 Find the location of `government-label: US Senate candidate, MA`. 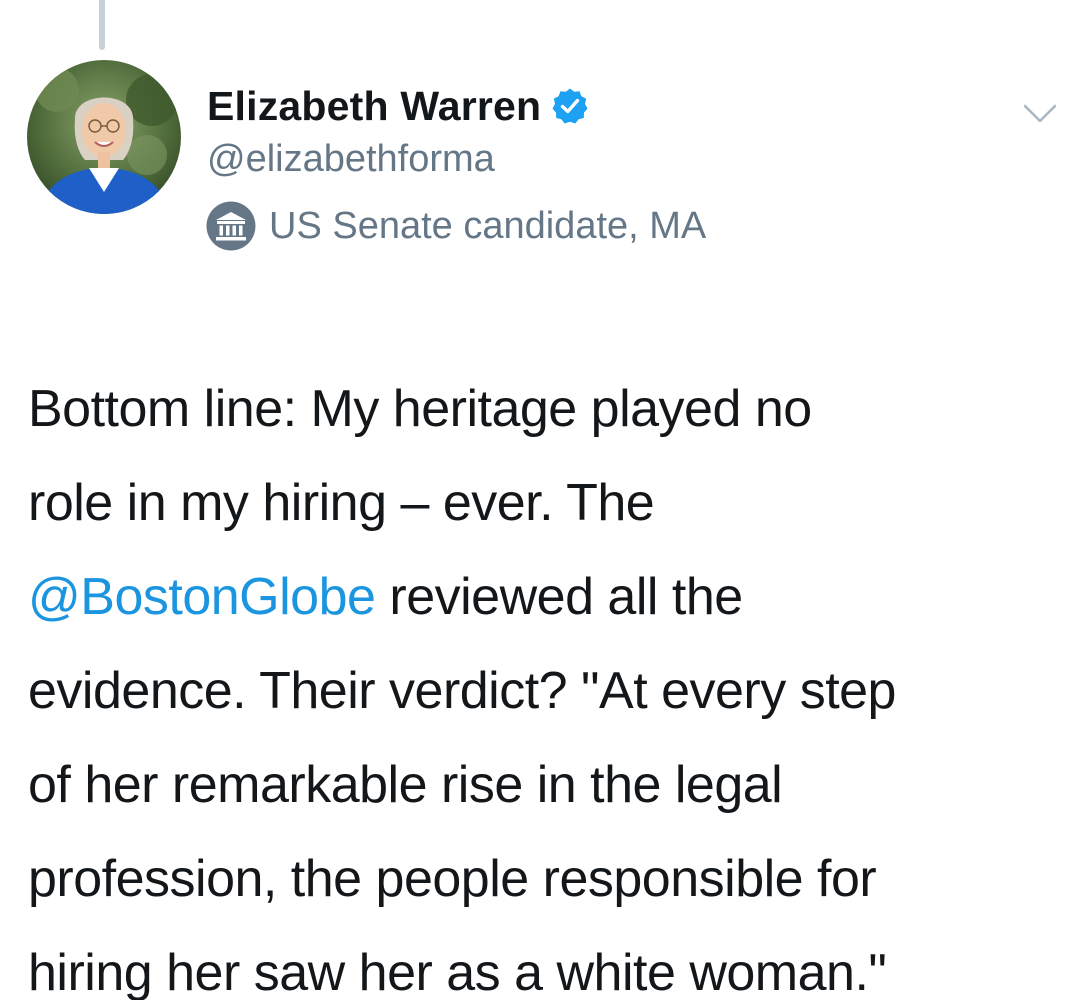

government-label: US Senate candidate, MA is located at coordinates (455, 226).